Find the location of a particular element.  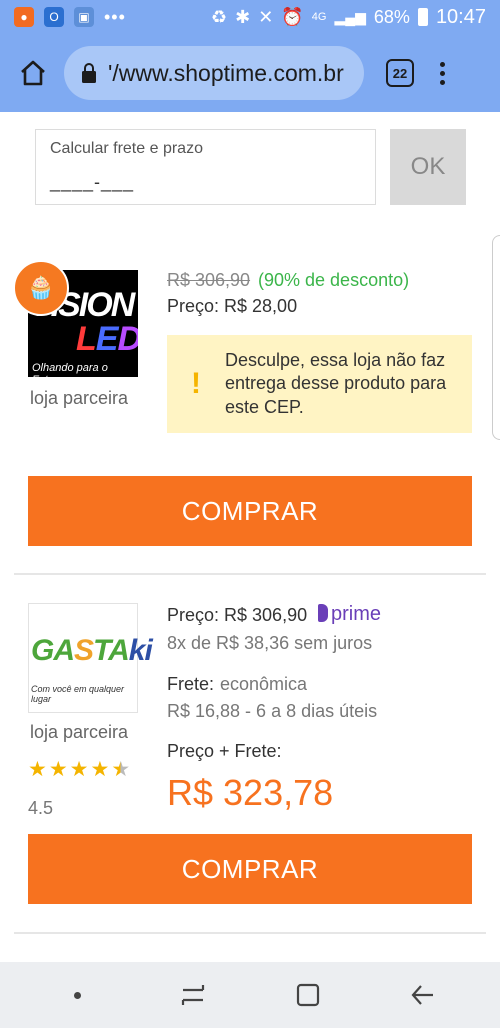

anniversary-badge: 🧁 is located at coordinates (41, 288).